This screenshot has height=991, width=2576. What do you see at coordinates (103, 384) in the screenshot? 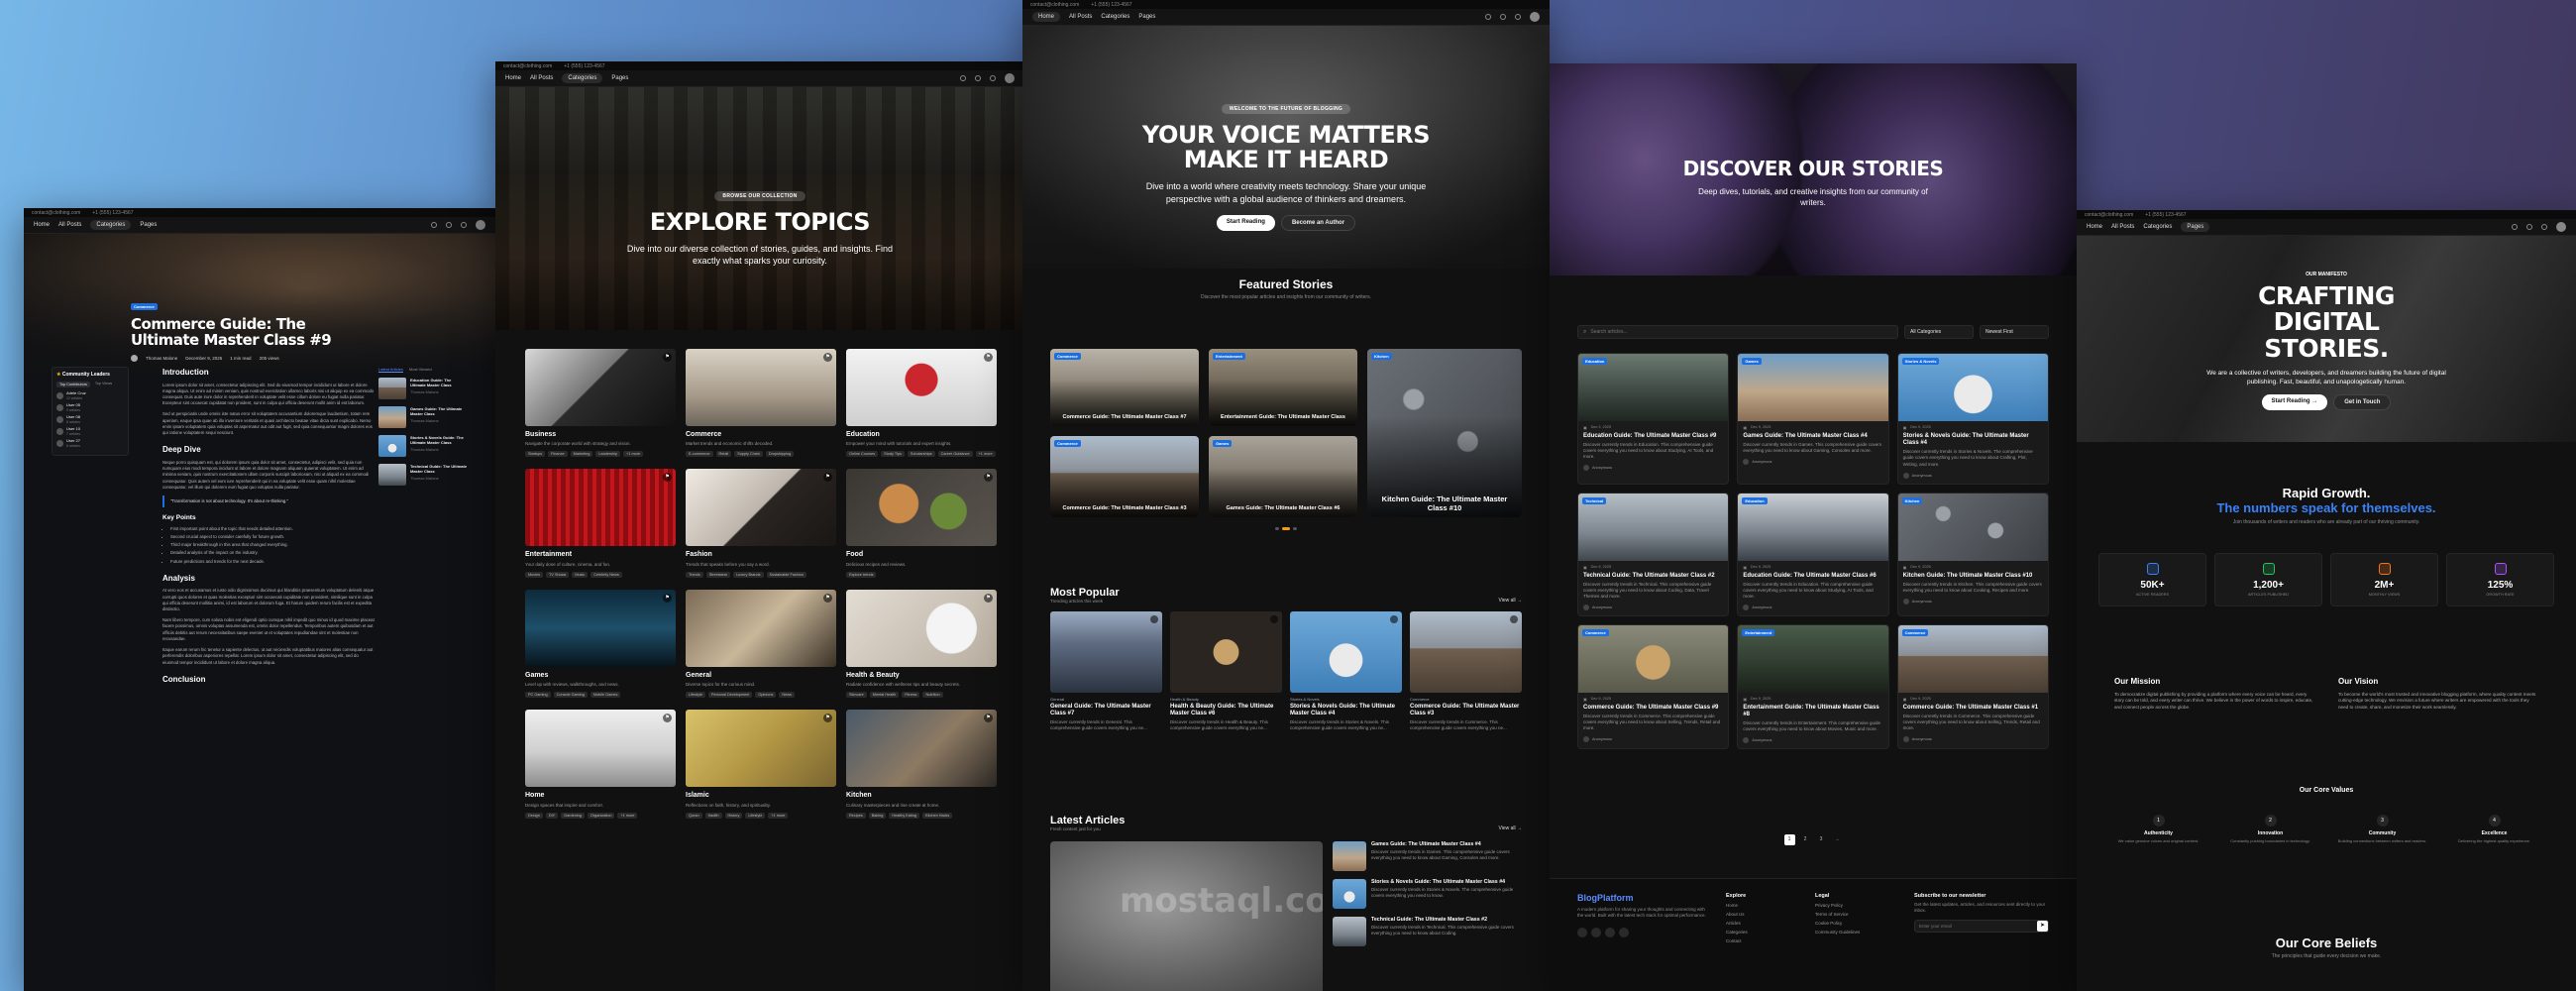
I see `tab-top-views: Top Views` at bounding box center [103, 384].